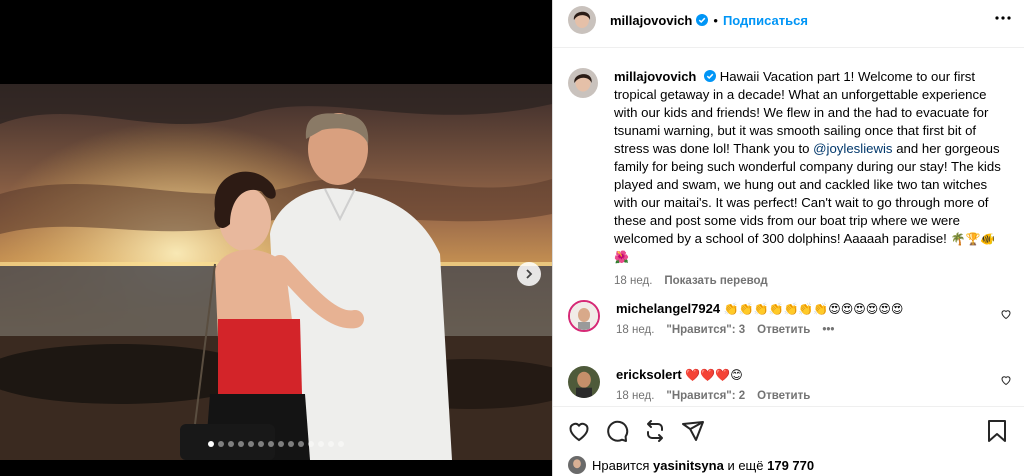  I want to click on repost-icon, so click(655, 431).